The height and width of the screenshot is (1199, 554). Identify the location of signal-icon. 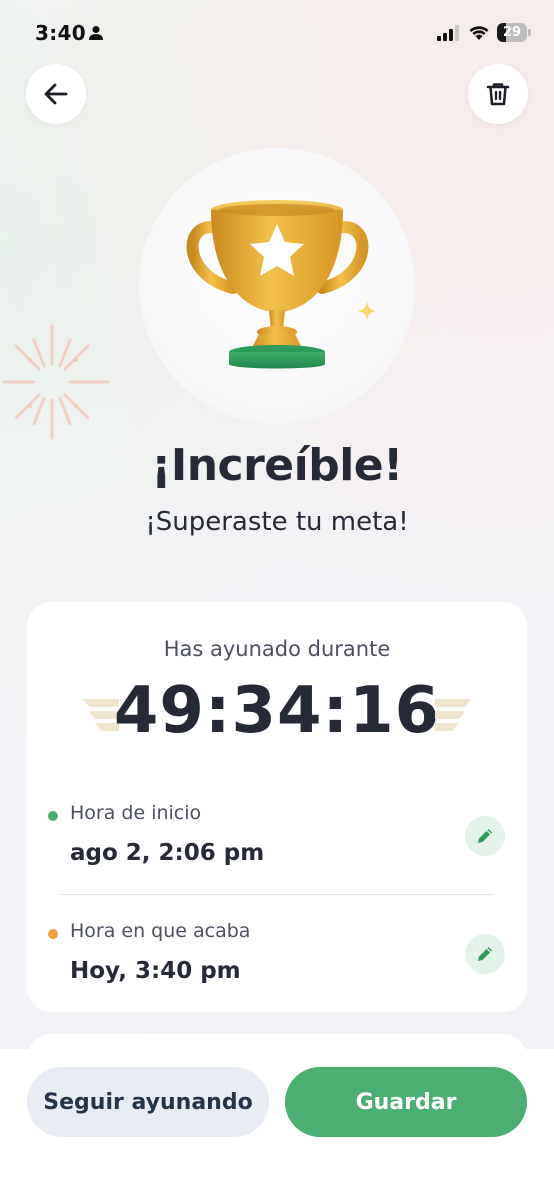
(448, 33).